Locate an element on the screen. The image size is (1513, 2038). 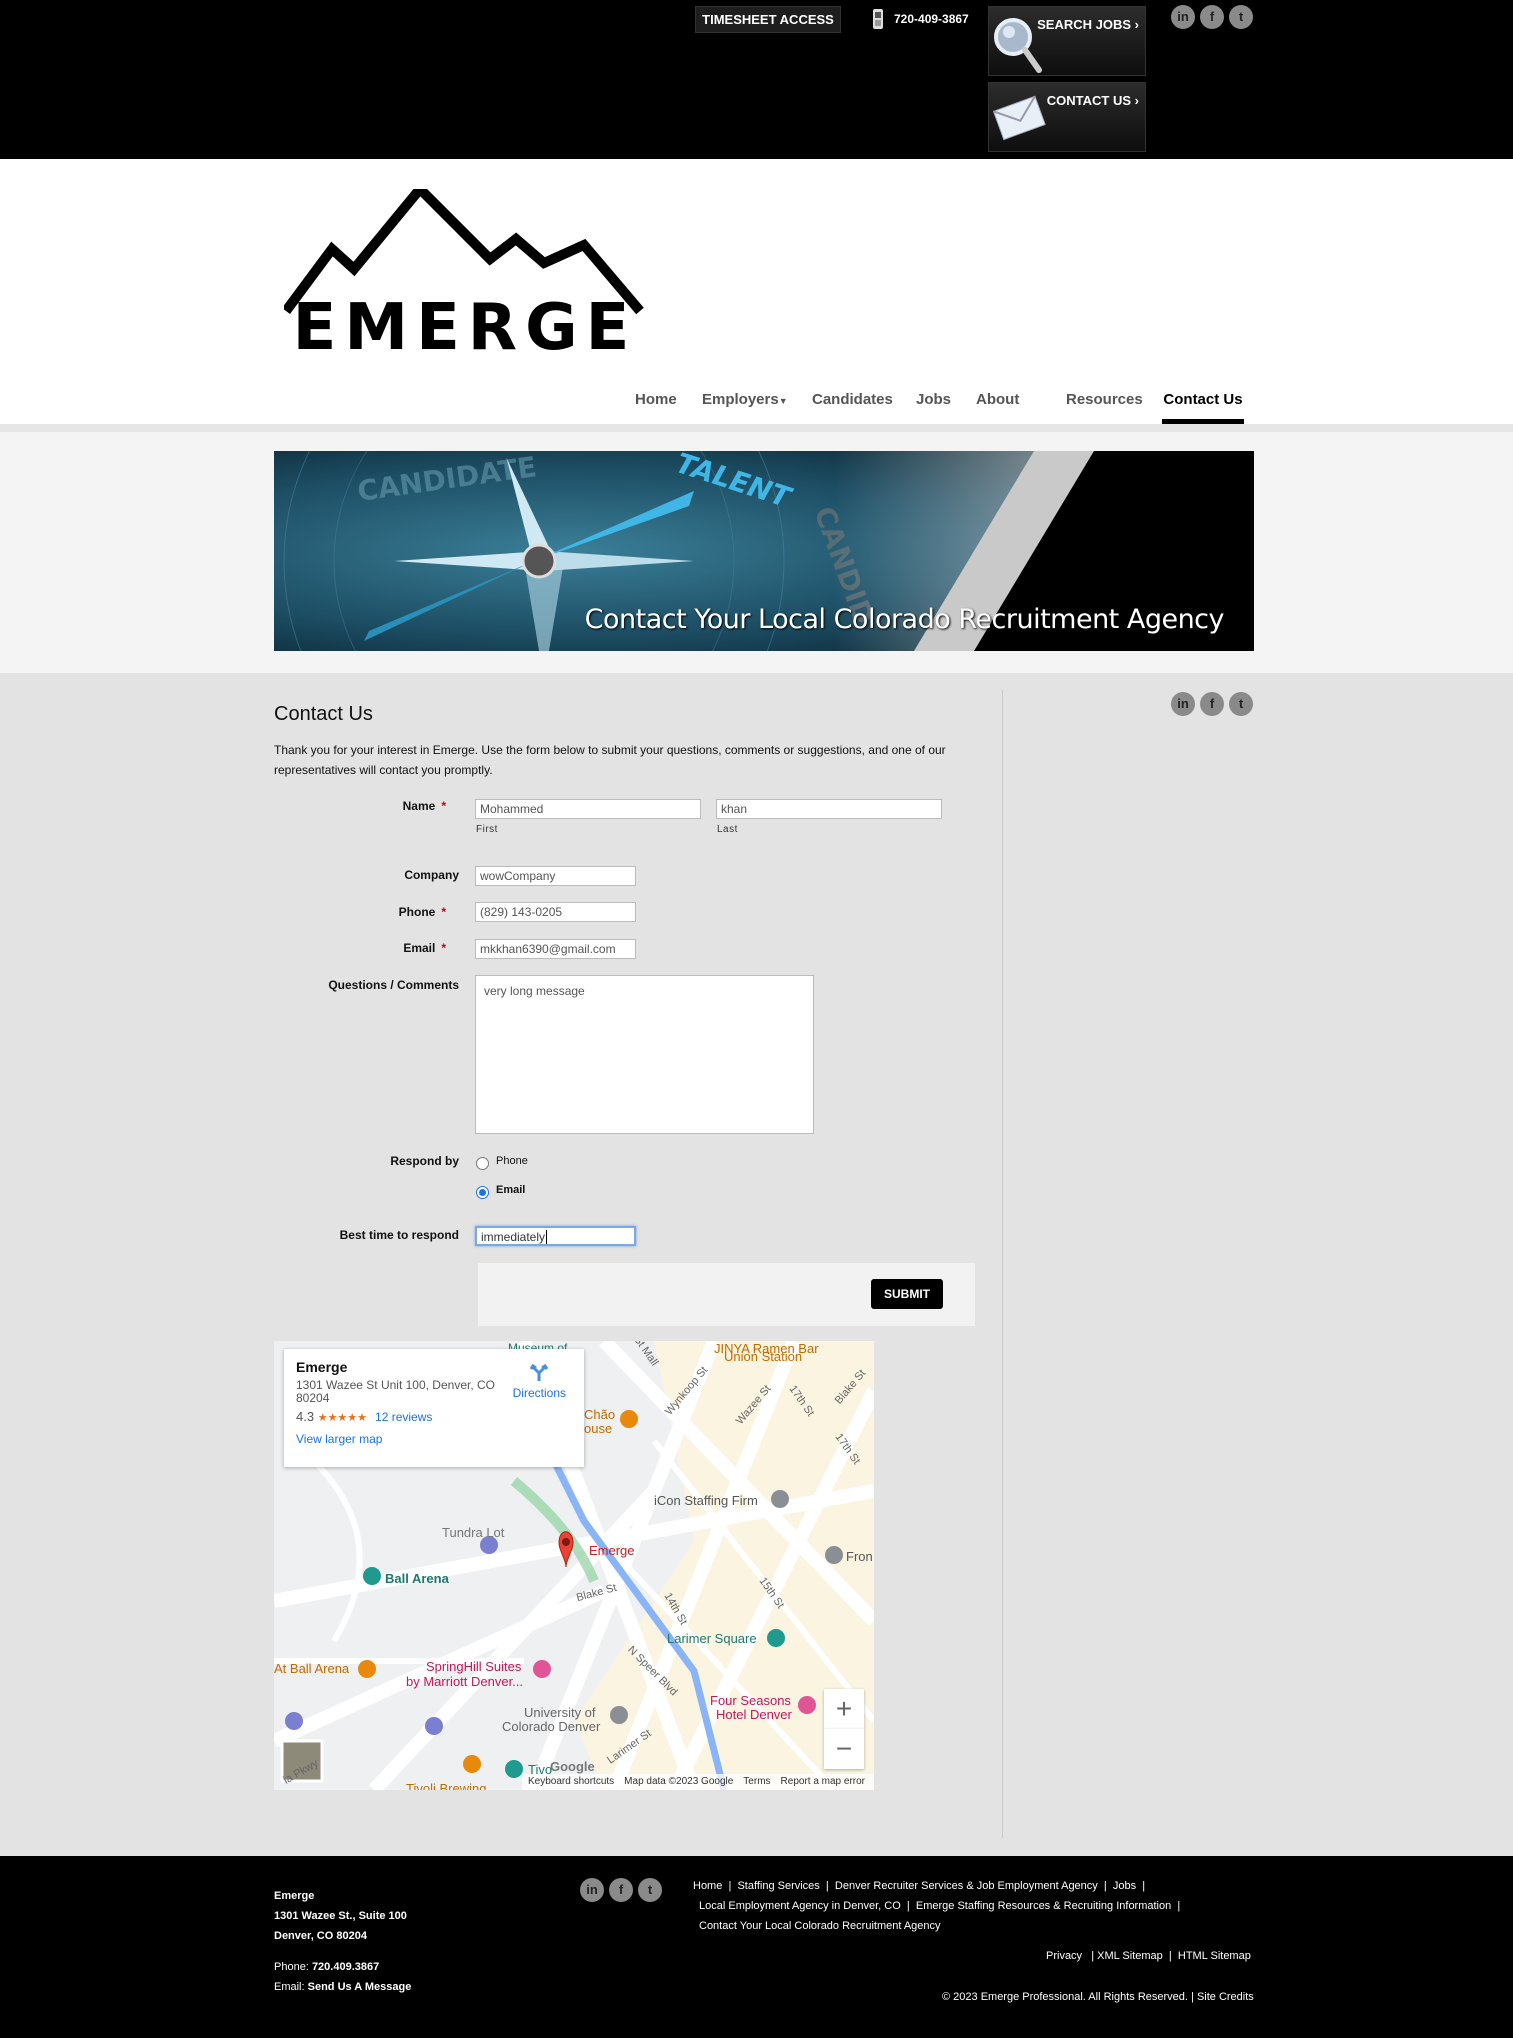
phone-label-text: Phone is located at coordinates (417, 912).